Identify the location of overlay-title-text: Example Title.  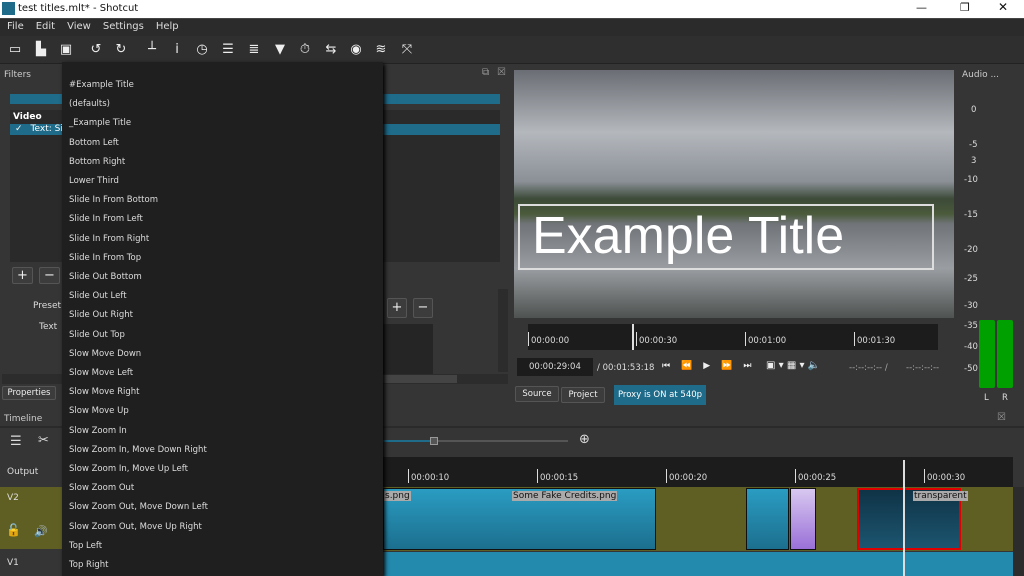
(688, 236).